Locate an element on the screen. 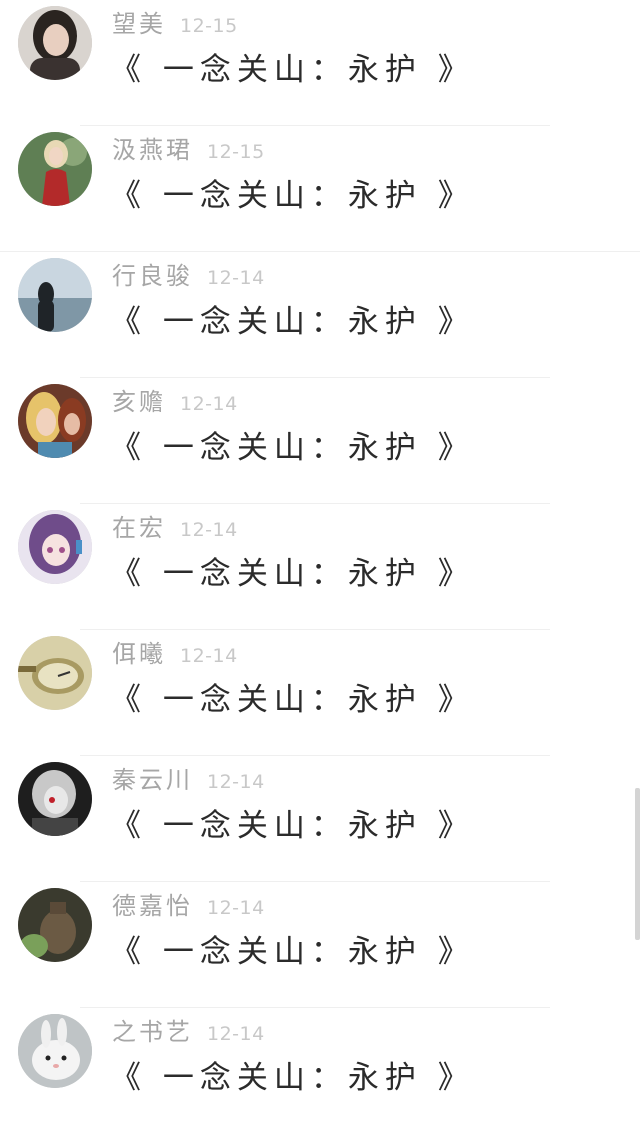  list-item: 秦云川 12-14 《 一念关山：永护 》 is located at coordinates (320, 819).